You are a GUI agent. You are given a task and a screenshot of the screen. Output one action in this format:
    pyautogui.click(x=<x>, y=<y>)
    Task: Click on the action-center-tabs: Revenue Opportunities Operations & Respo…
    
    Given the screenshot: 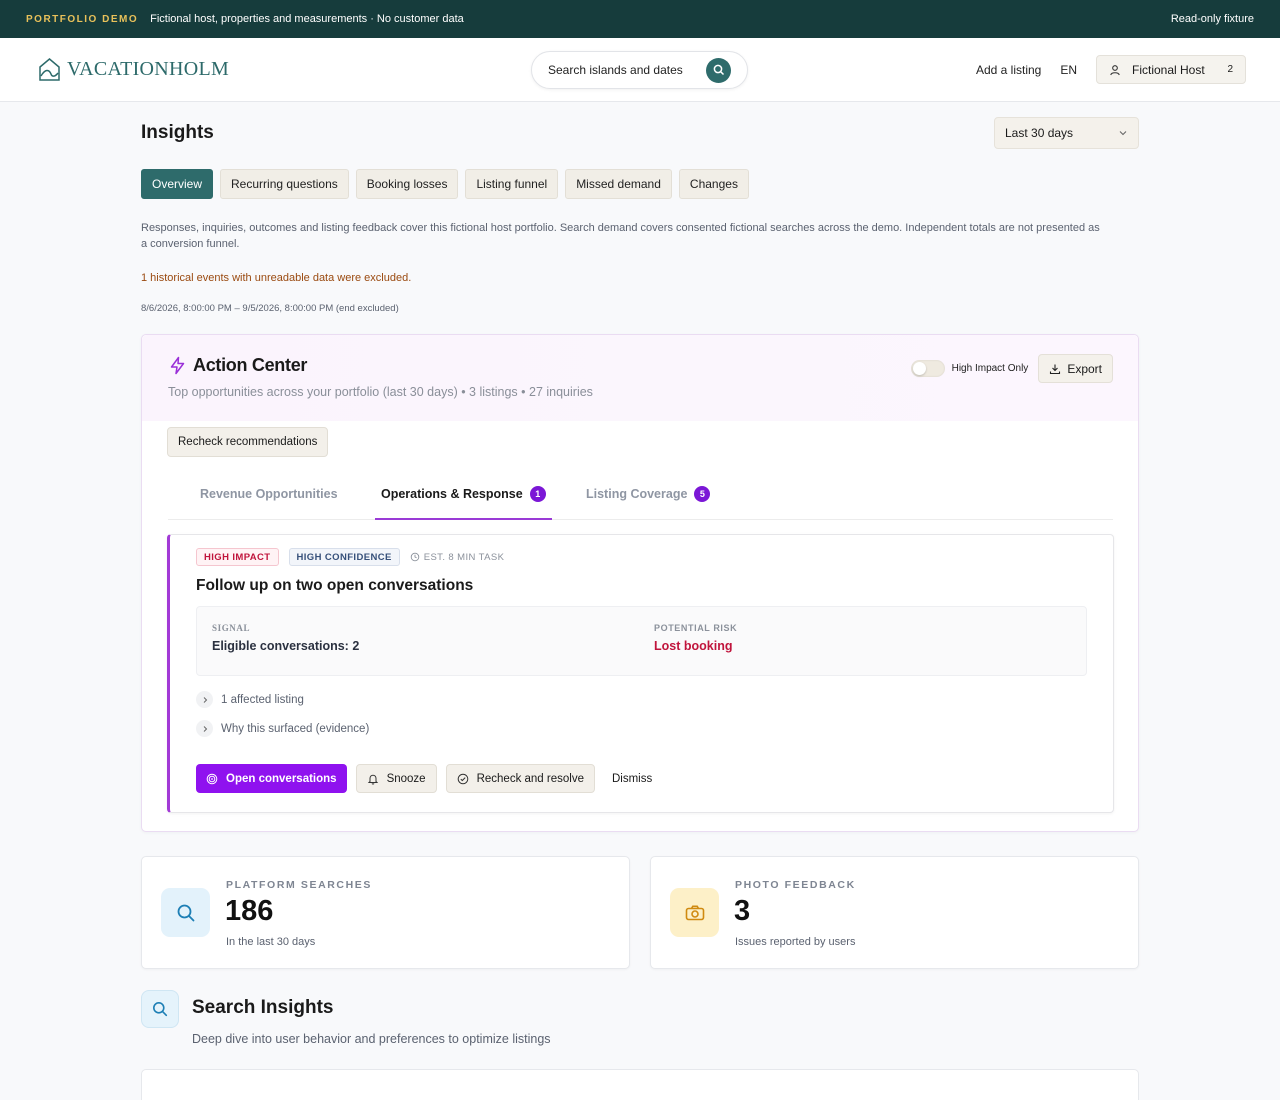 What is the action you would take?
    pyautogui.click(x=640, y=497)
    